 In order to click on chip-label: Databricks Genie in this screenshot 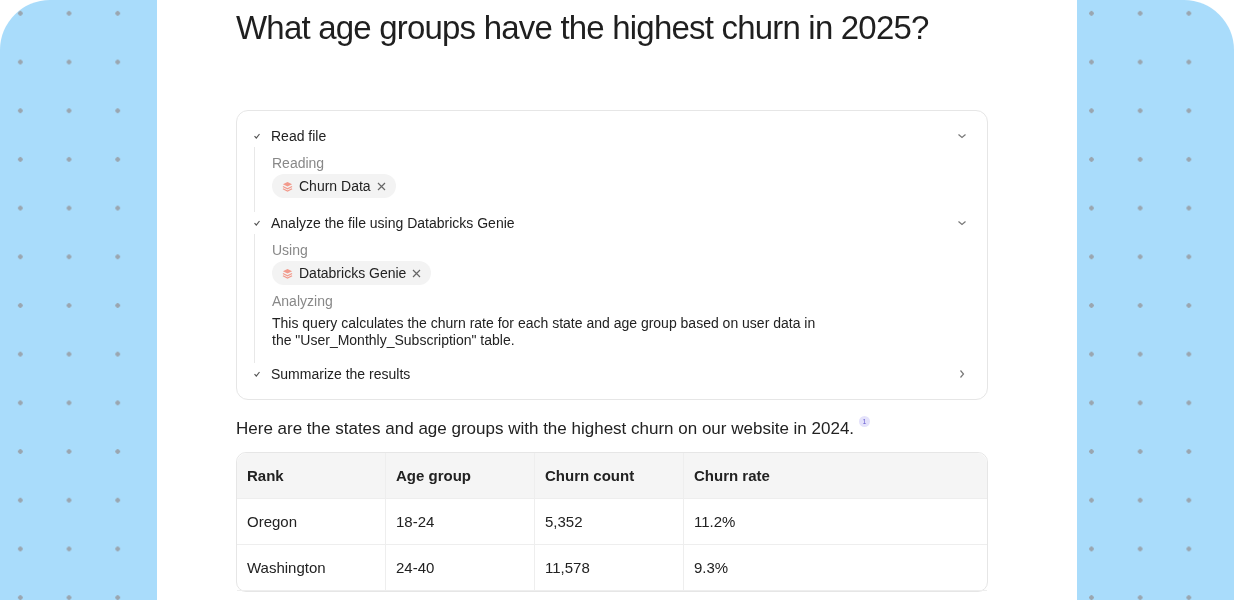, I will do `click(353, 273)`.